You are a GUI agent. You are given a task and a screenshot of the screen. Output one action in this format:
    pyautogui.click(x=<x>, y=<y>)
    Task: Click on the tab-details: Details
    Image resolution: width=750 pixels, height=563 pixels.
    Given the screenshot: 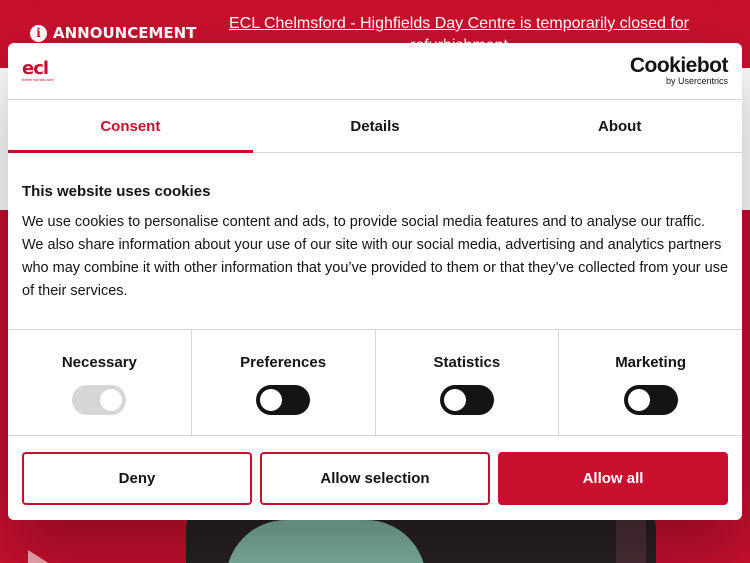 What is the action you would take?
    pyautogui.click(x=375, y=126)
    